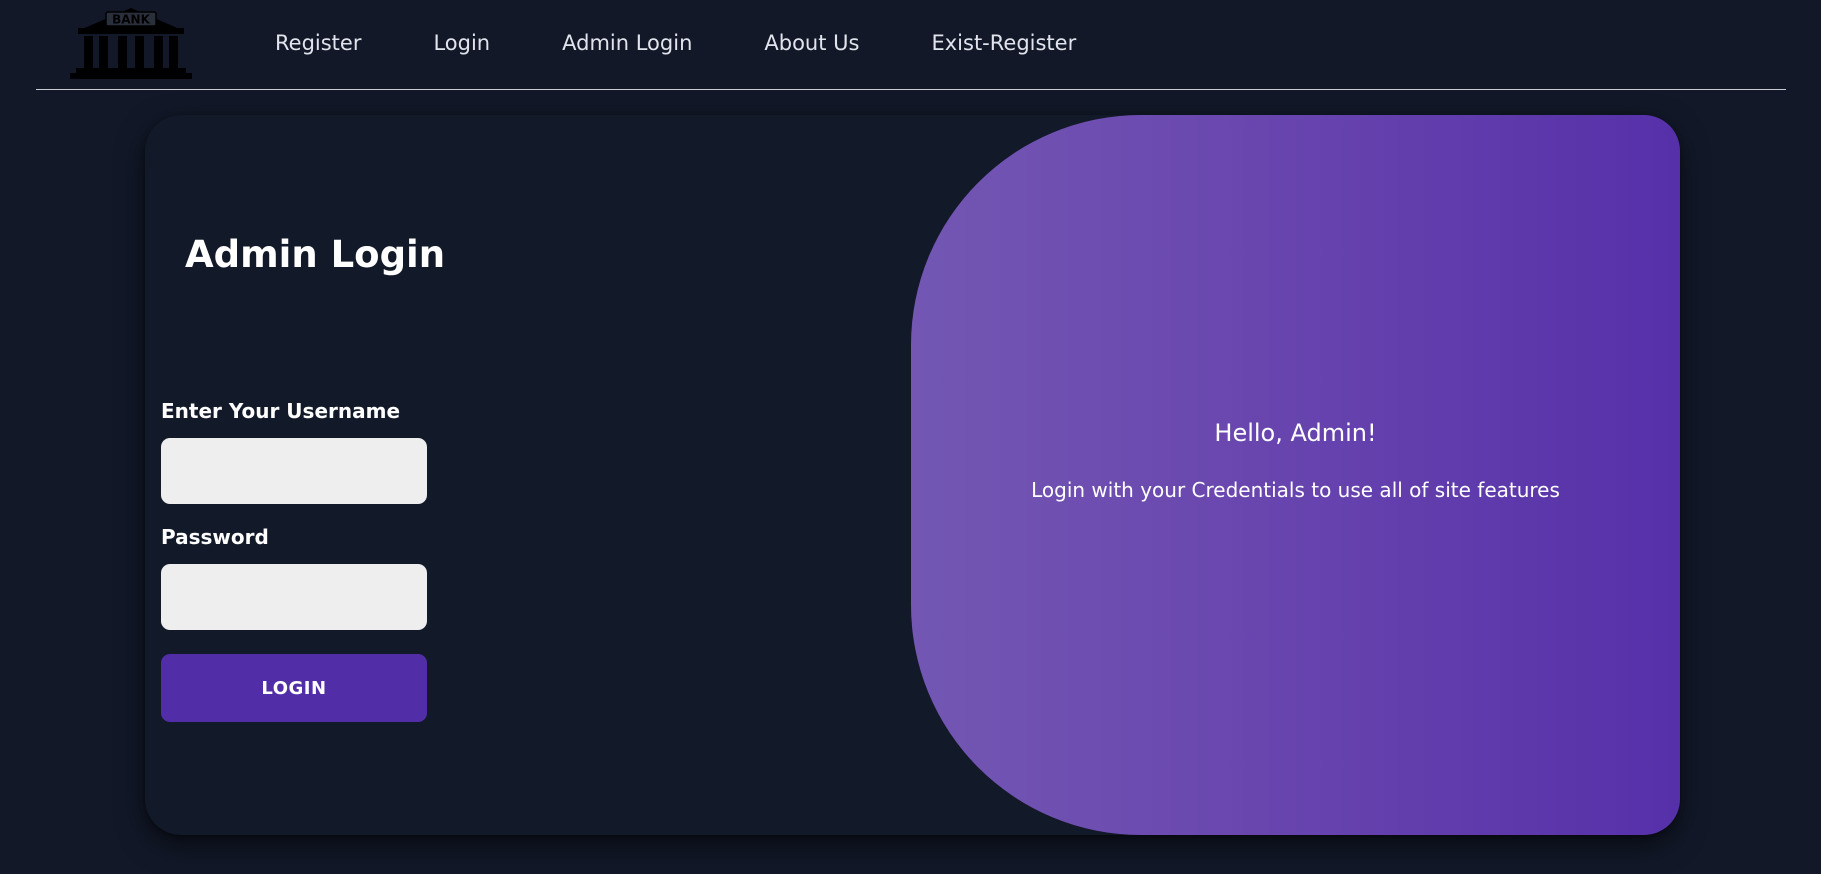 The height and width of the screenshot is (874, 1821). I want to click on nav-register-link: Register, so click(318, 43).